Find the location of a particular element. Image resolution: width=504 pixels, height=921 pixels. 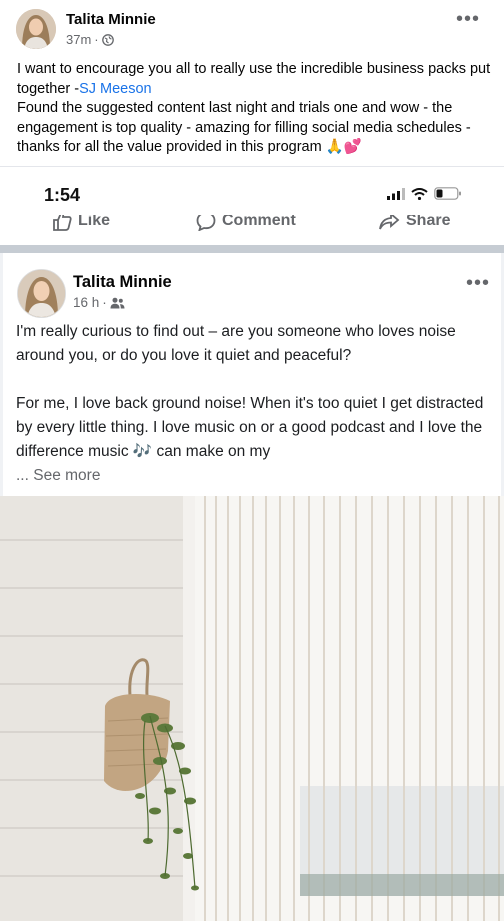

globe-icon is located at coordinates (107, 39).